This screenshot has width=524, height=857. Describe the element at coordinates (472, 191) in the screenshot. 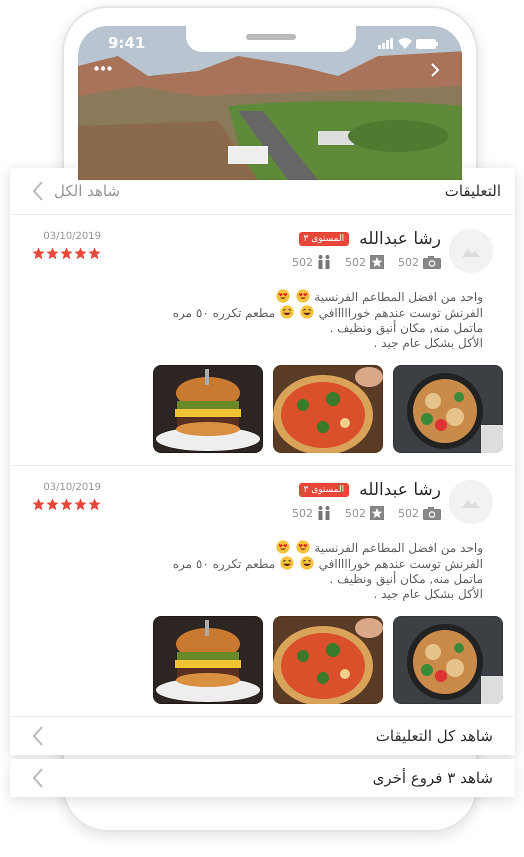

I see `section-title: التعليقات` at that location.